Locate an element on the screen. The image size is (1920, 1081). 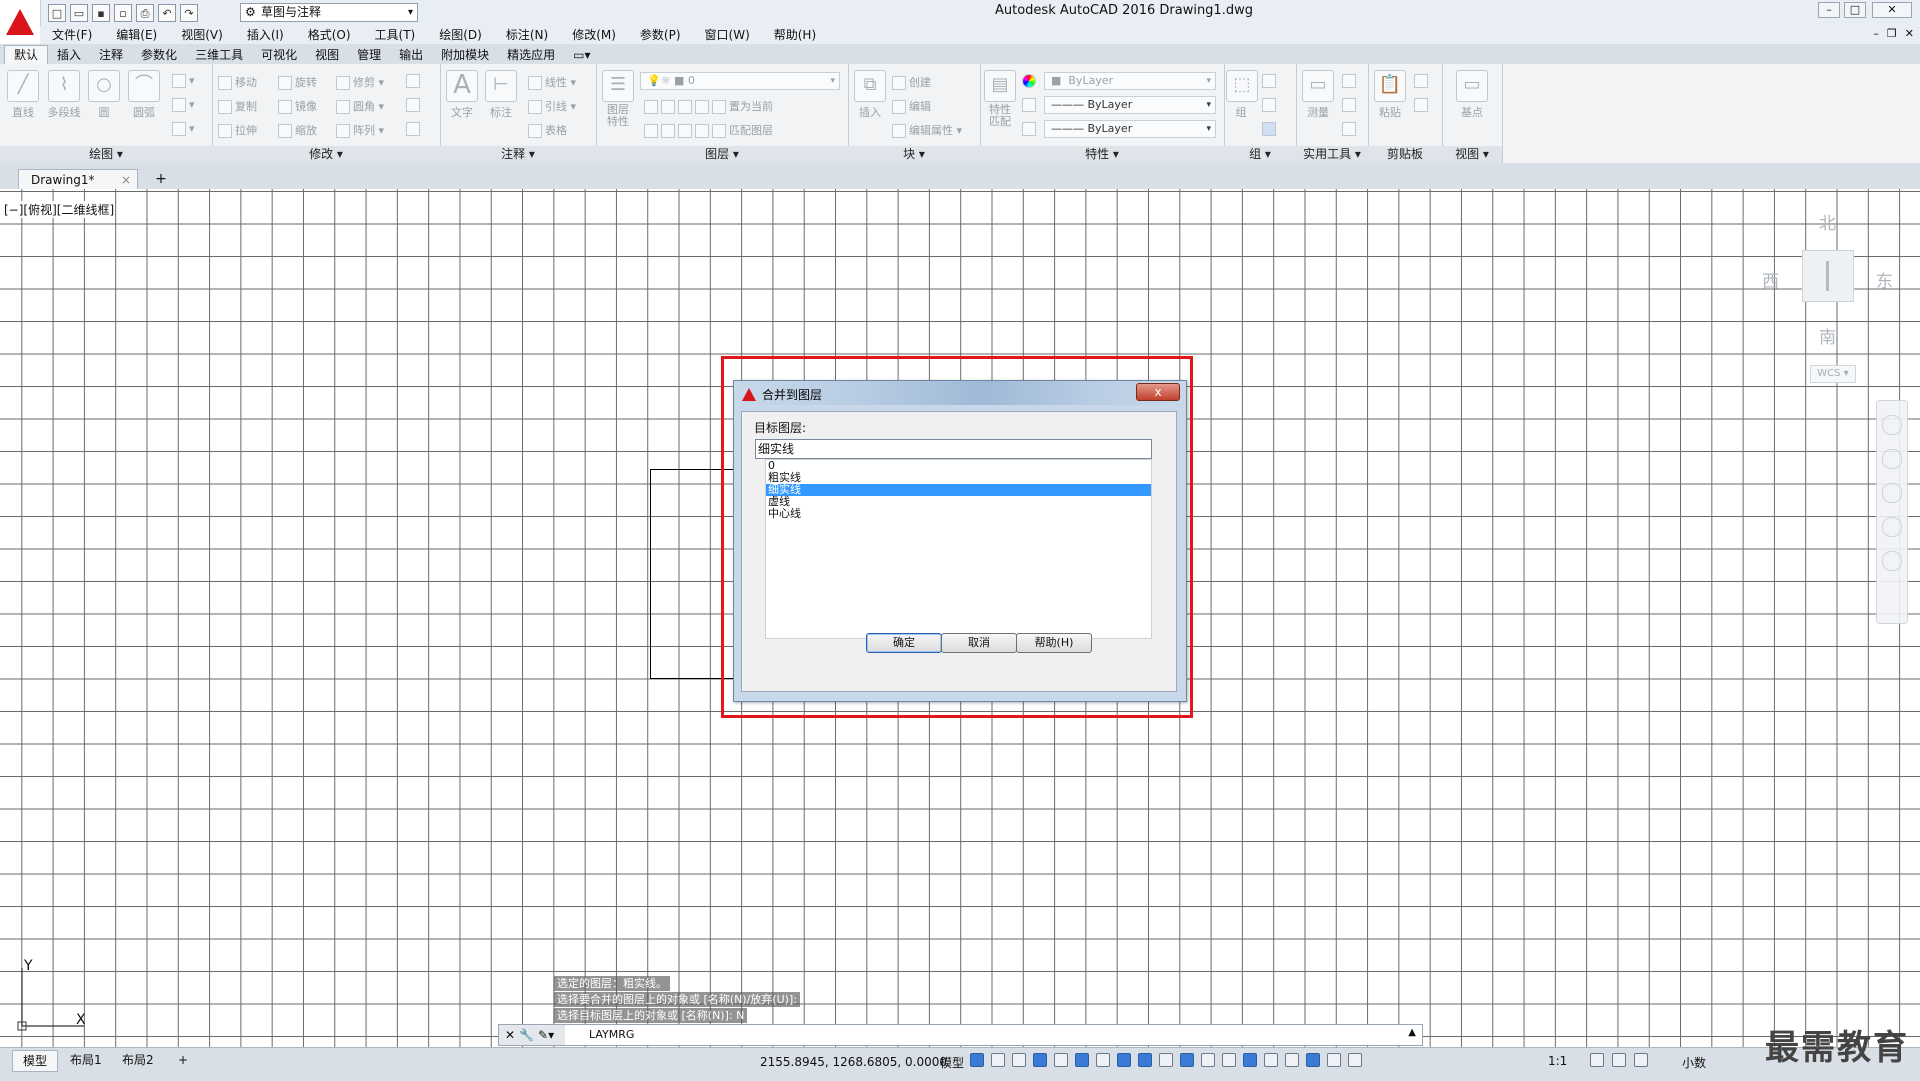
annotation-scale-icon is located at coordinates (1355, 1060).